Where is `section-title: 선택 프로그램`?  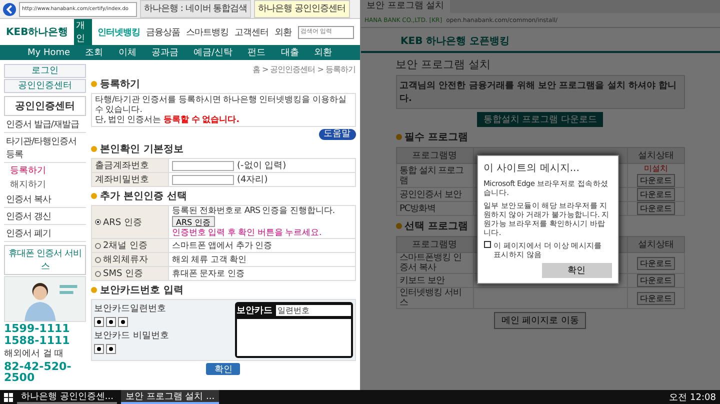
section-title: 선택 프로그램 is located at coordinates (436, 226).